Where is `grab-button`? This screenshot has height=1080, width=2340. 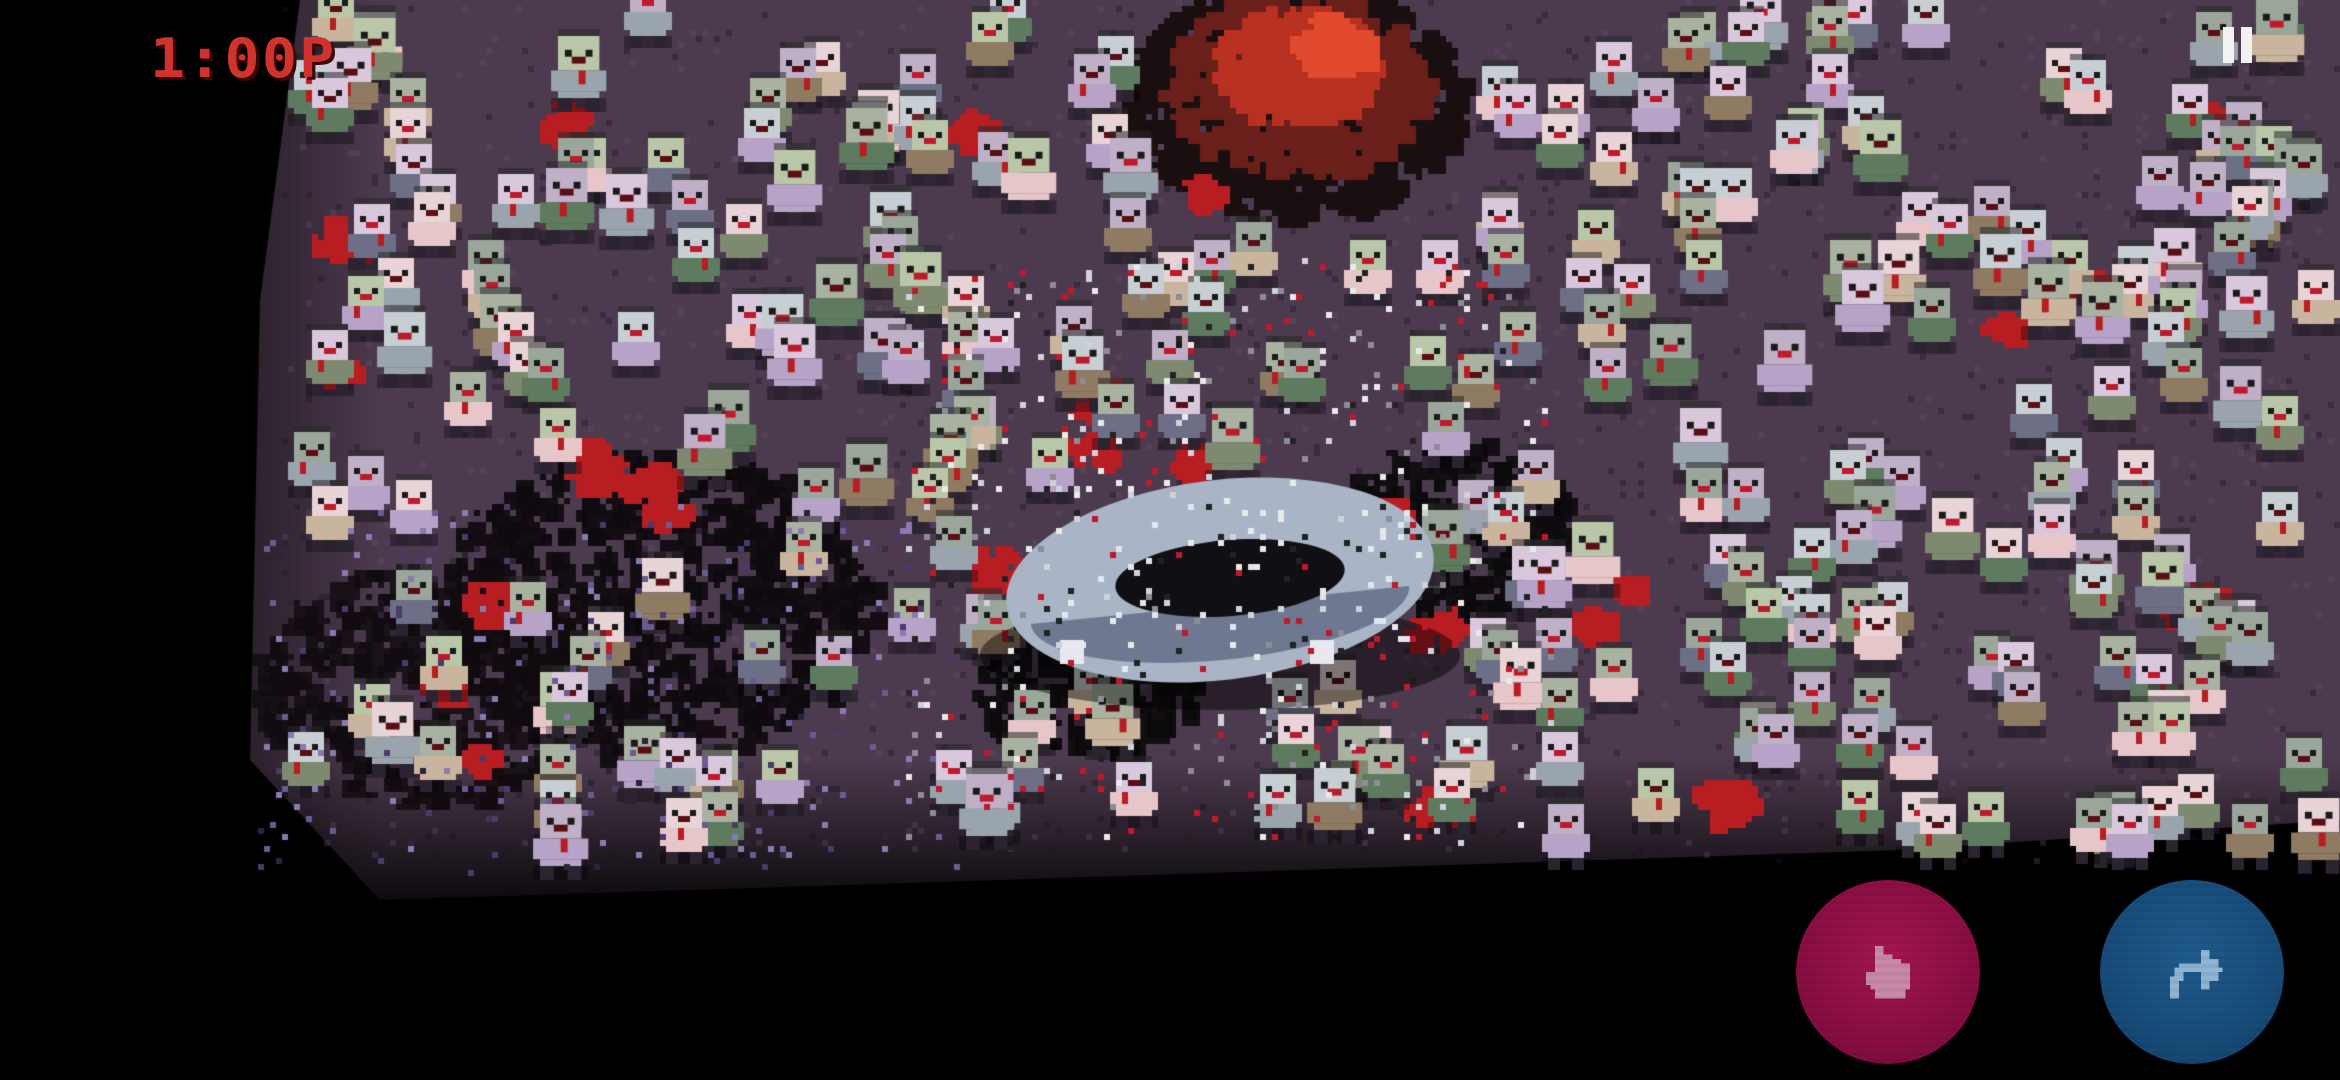
grab-button is located at coordinates (1888, 972).